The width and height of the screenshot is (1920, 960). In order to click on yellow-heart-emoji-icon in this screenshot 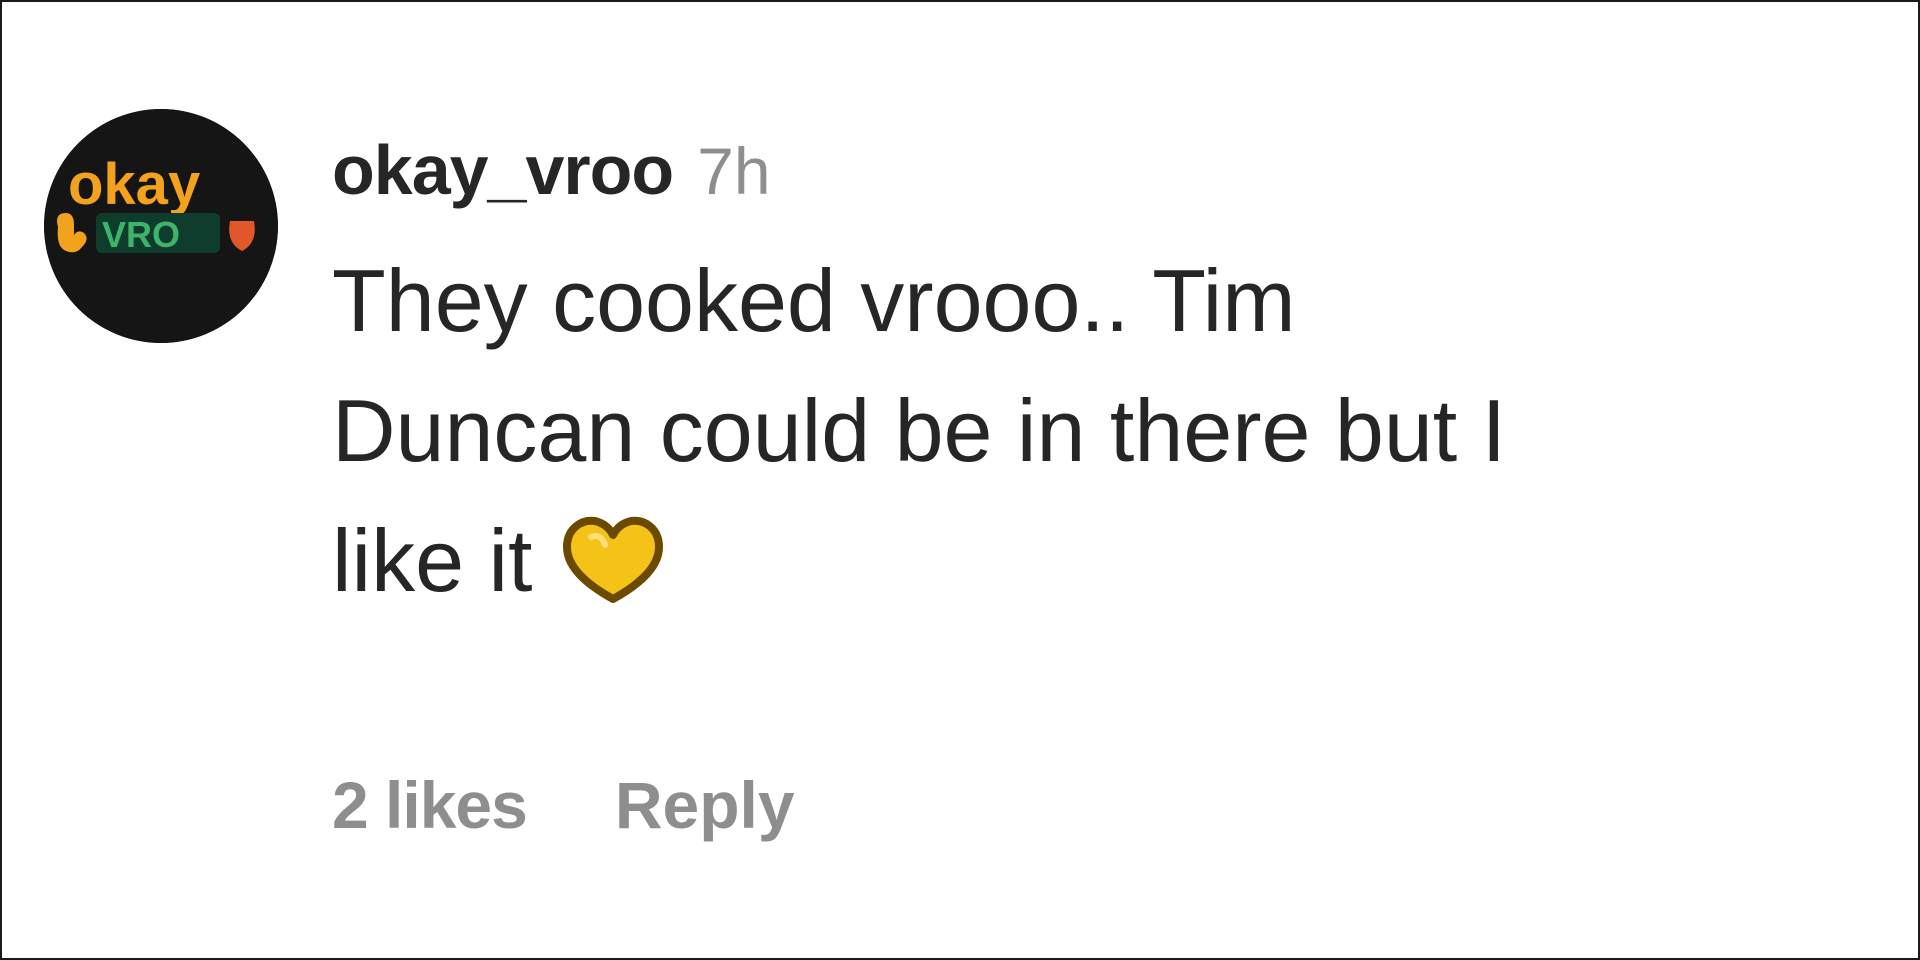, I will do `click(613, 556)`.